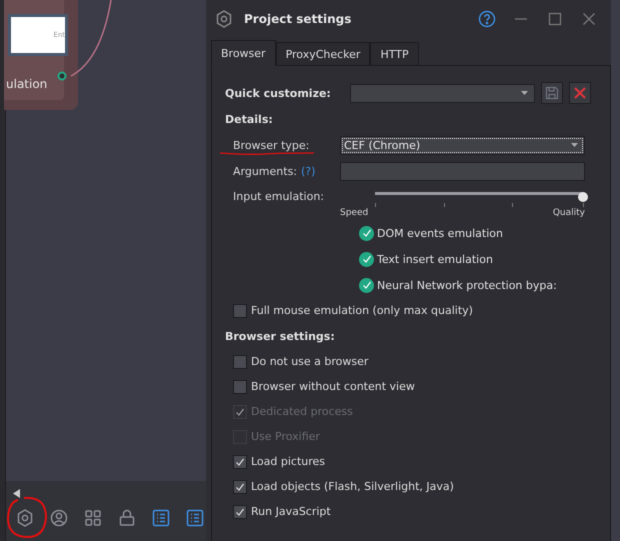 Image resolution: width=620 pixels, height=541 pixels. I want to click on checkbox-label: Use Proxifier, so click(285, 436).